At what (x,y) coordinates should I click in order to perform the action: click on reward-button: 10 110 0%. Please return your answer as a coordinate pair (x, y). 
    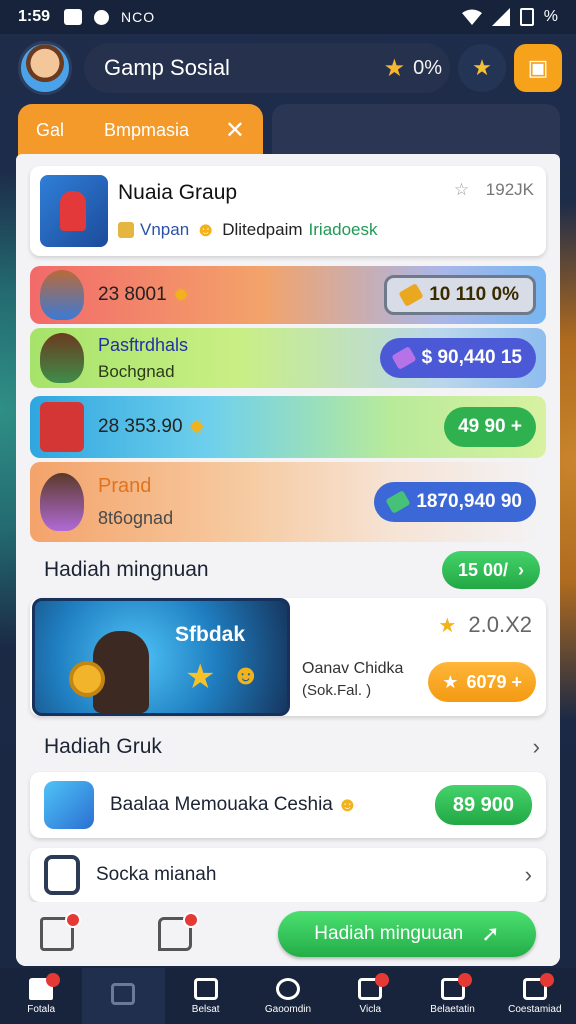
    Looking at the image, I should click on (460, 295).